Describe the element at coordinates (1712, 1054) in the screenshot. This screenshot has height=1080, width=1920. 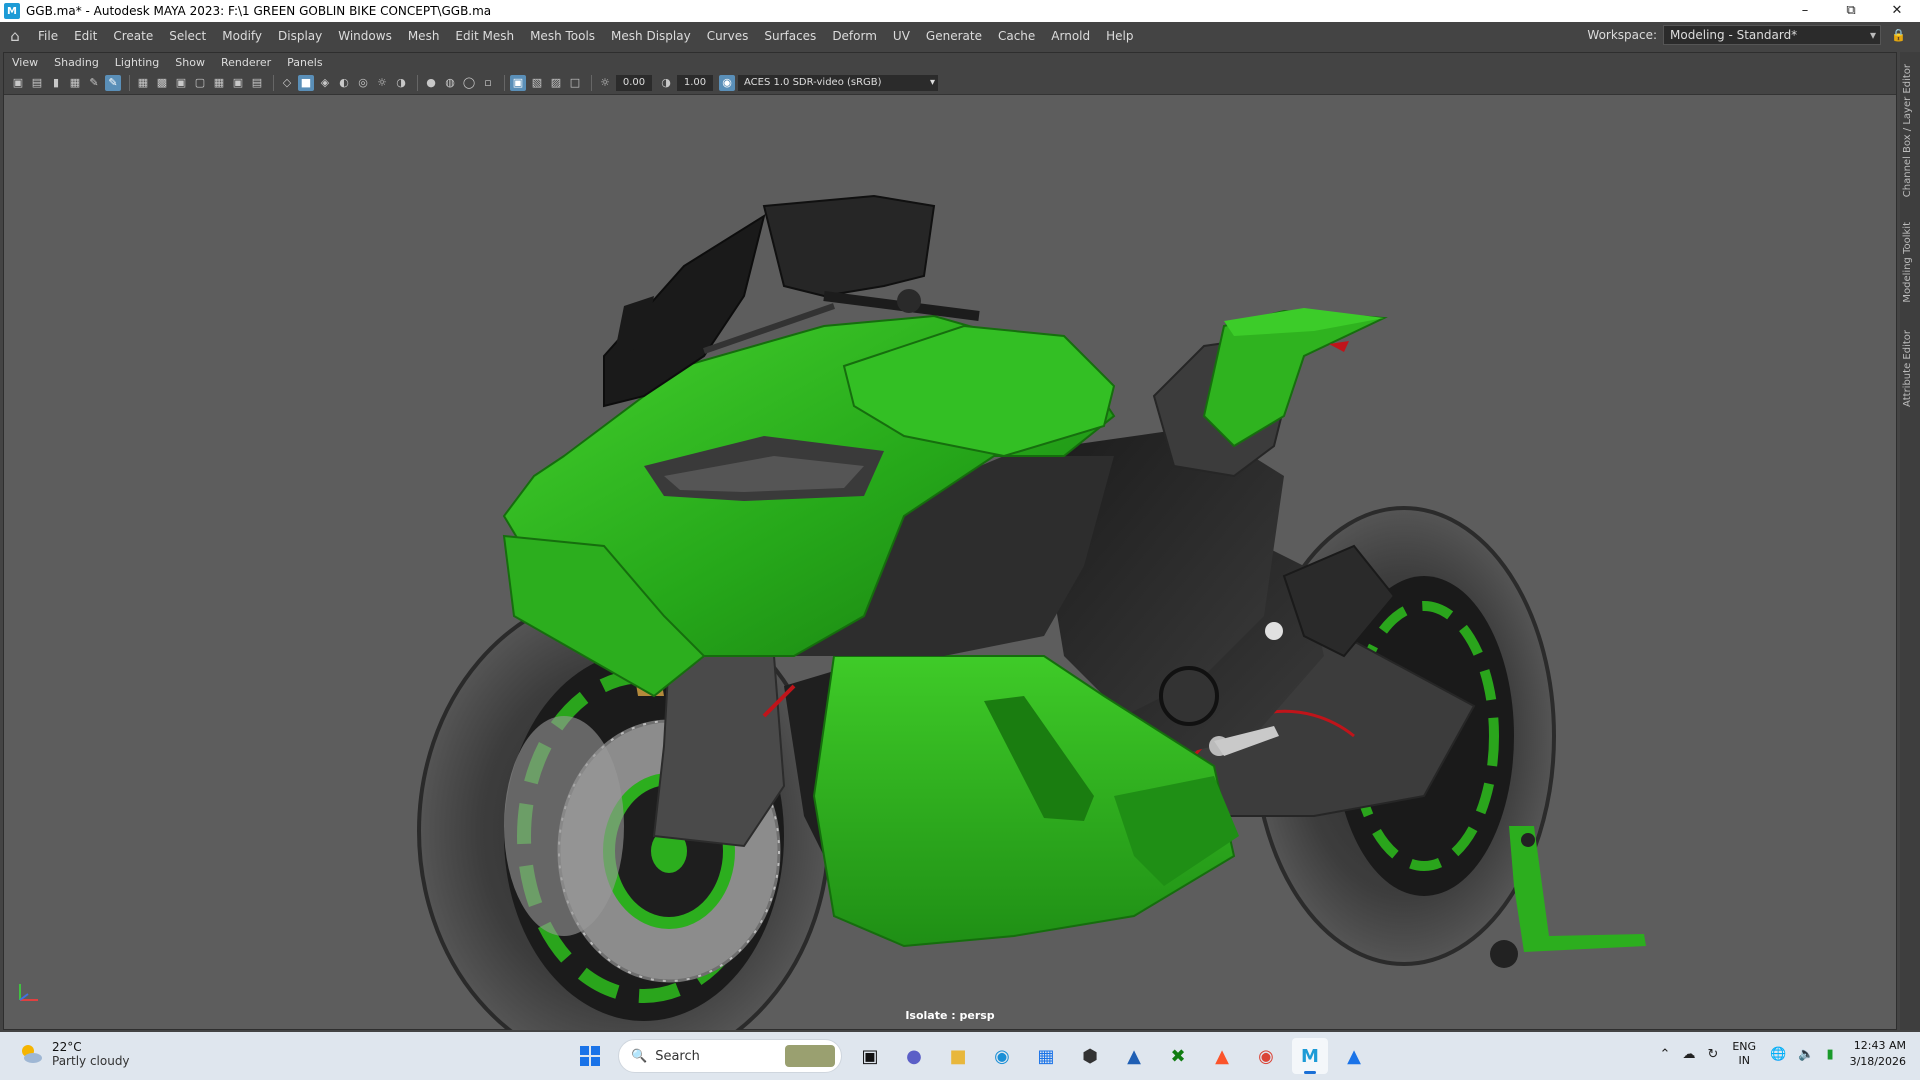
I see `refresh-icon: ↻` at that location.